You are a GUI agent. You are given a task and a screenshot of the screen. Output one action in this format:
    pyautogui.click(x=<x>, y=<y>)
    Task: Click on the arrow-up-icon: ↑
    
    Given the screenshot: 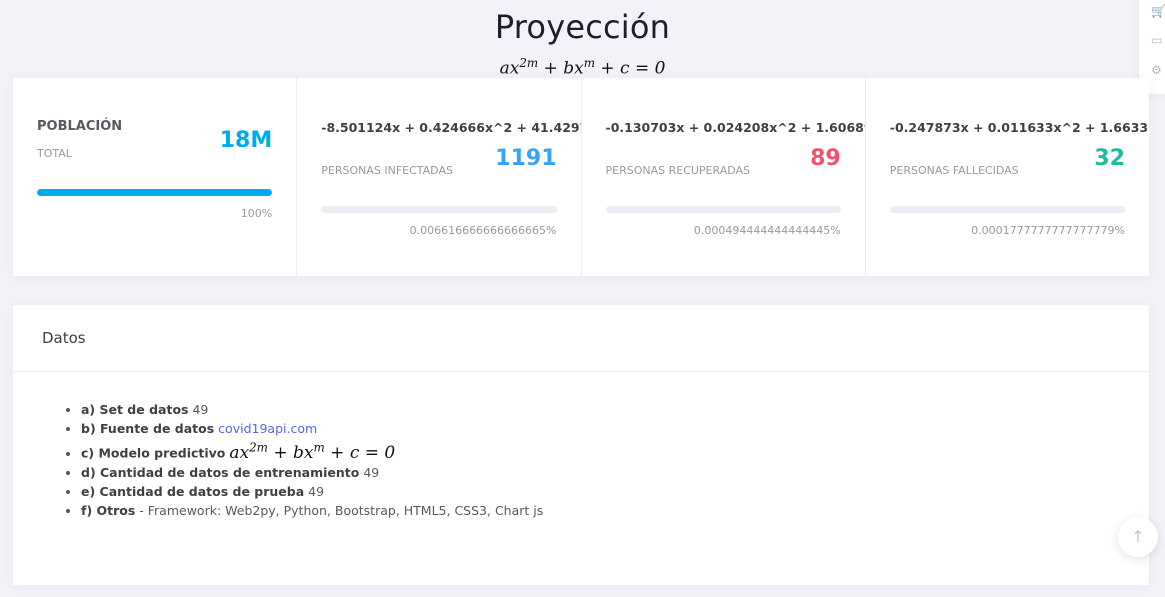 What is the action you would take?
    pyautogui.click(x=1138, y=536)
    